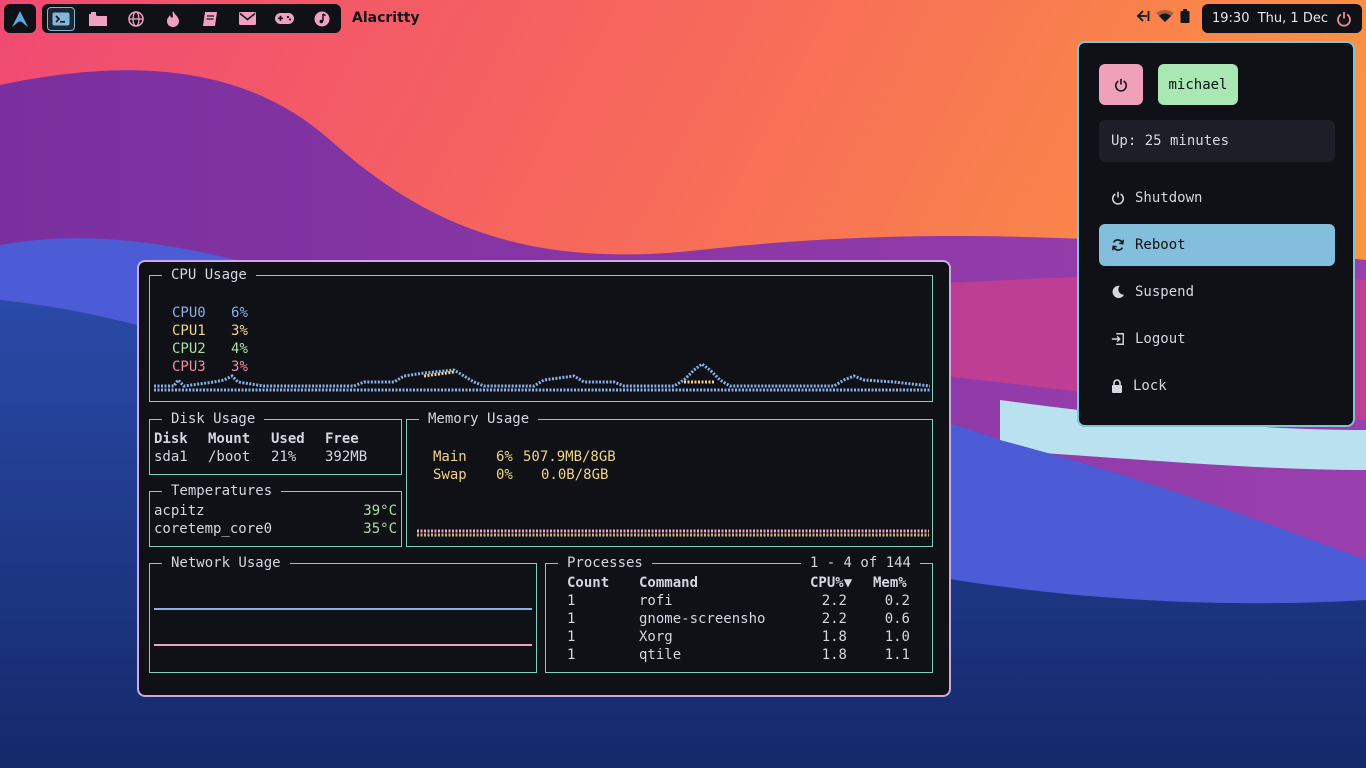  I want to click on book-app-button, so click(210, 19).